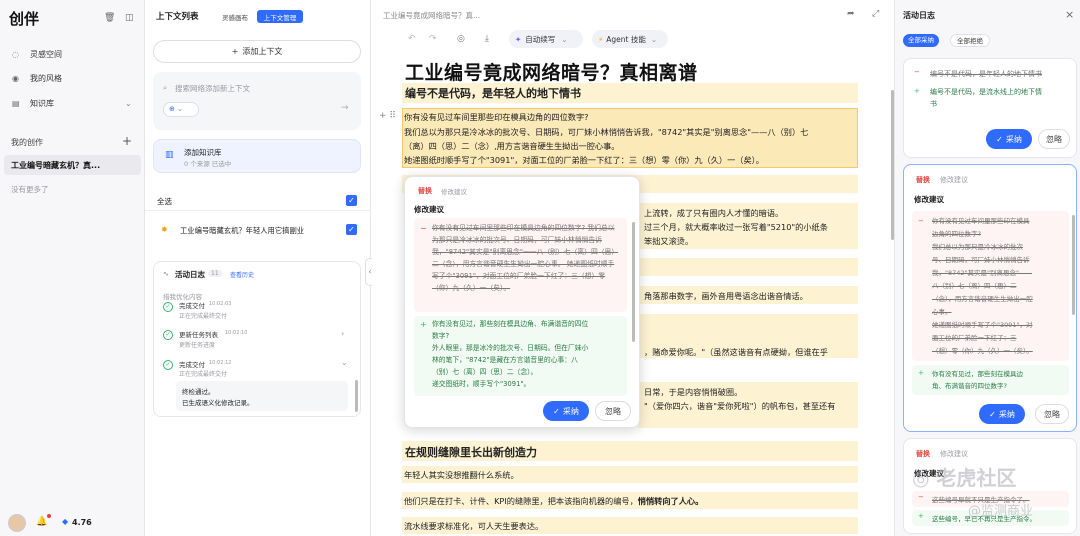 The image size is (1080, 536). What do you see at coordinates (626, 39) in the screenshot?
I see `agent-skill-label: Agent 技能` at bounding box center [626, 39].